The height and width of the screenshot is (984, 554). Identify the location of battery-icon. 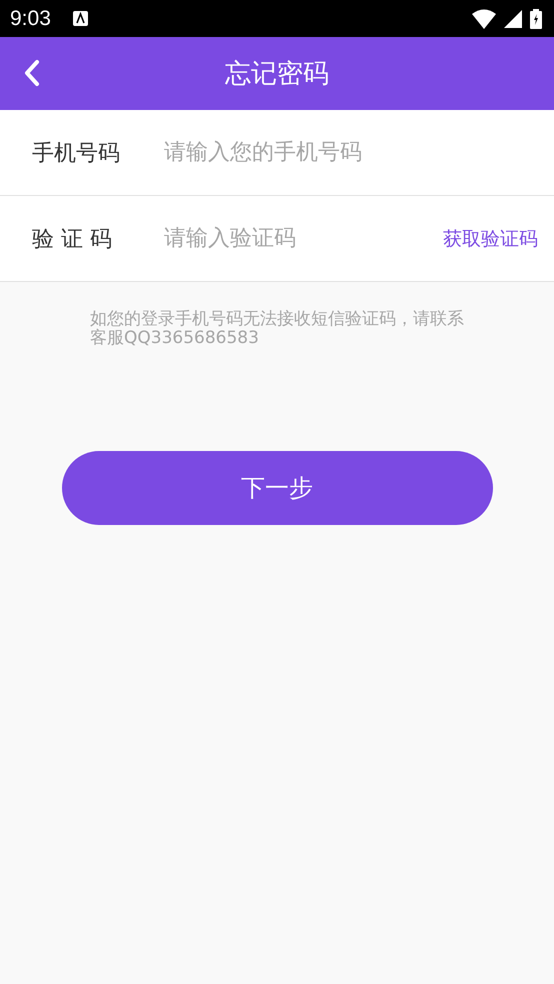
(536, 18).